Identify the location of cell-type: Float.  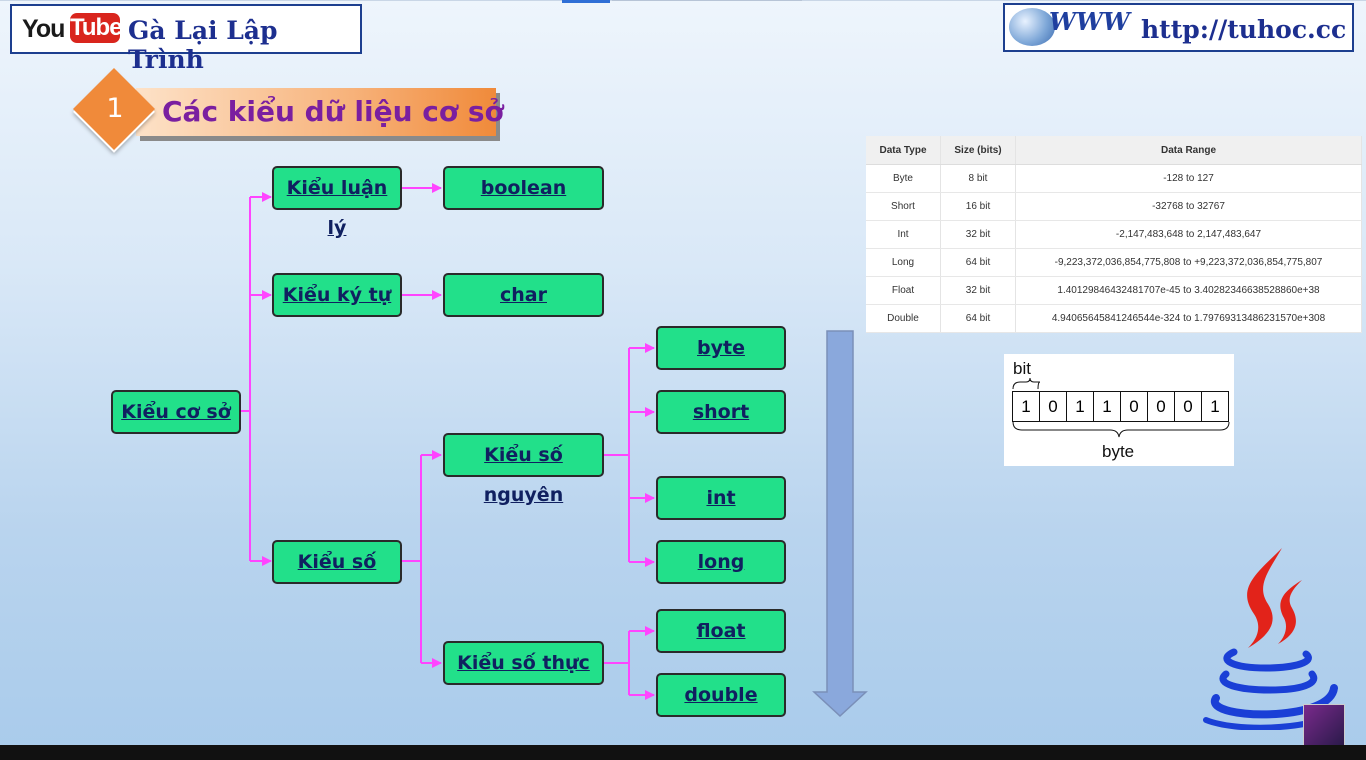
(903, 290).